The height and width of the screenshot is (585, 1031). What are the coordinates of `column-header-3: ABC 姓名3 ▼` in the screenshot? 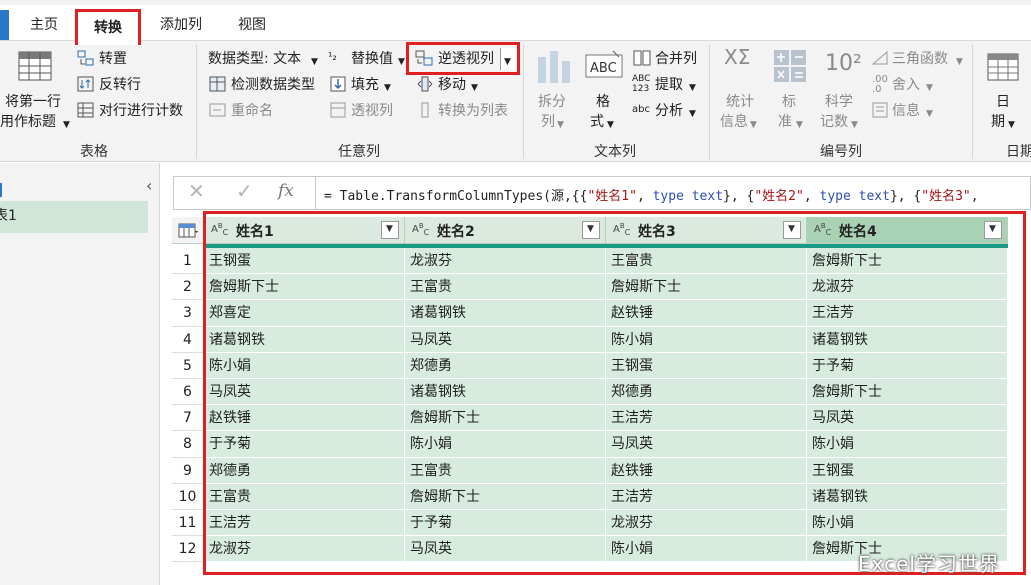 It's located at (706, 230).